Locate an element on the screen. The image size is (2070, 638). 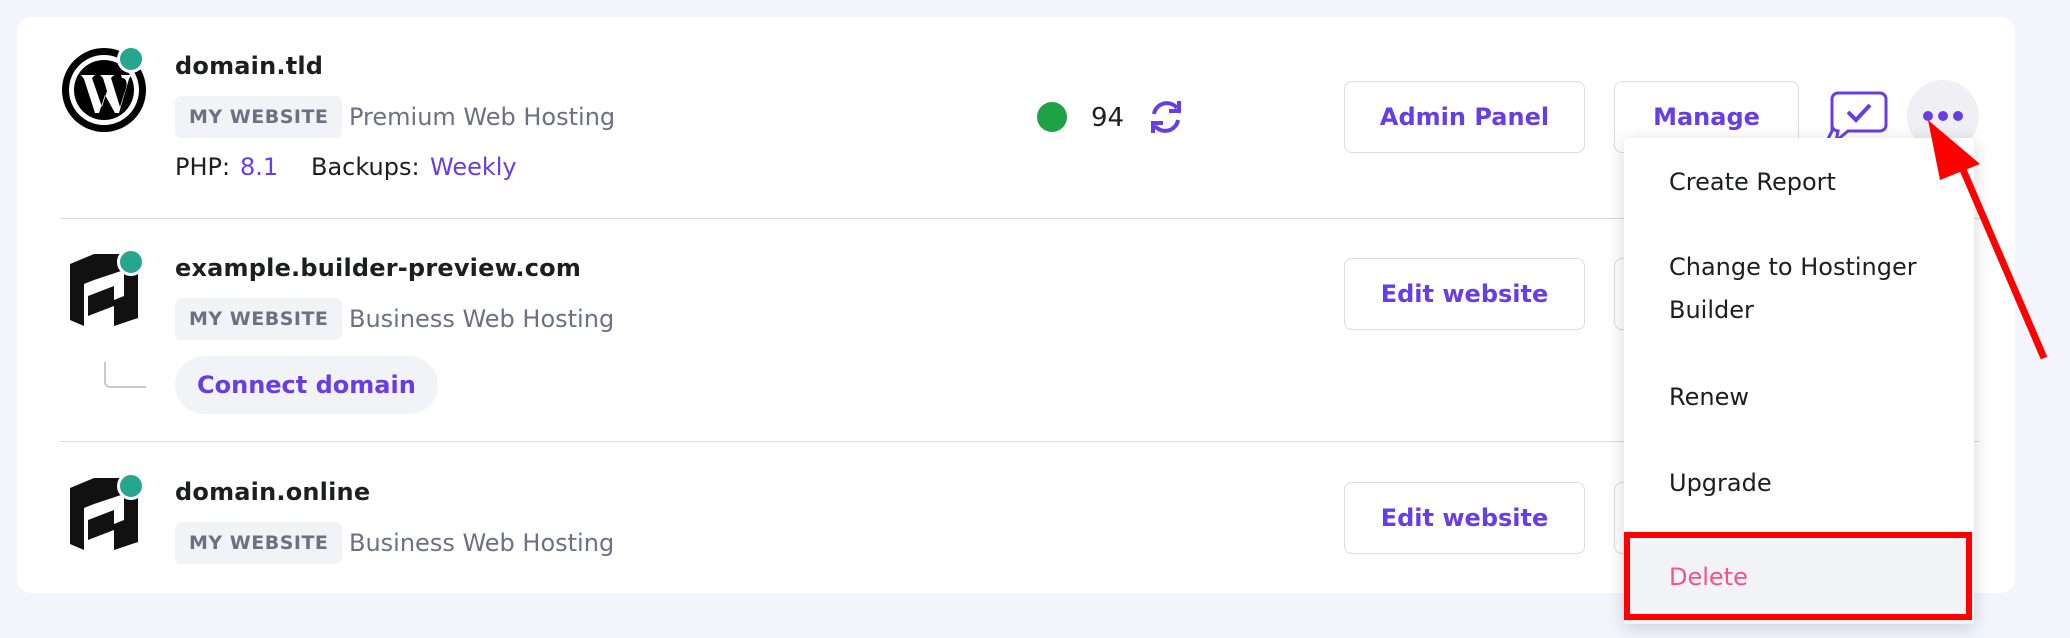
site-domain-1: domain.tld is located at coordinates (249, 66).